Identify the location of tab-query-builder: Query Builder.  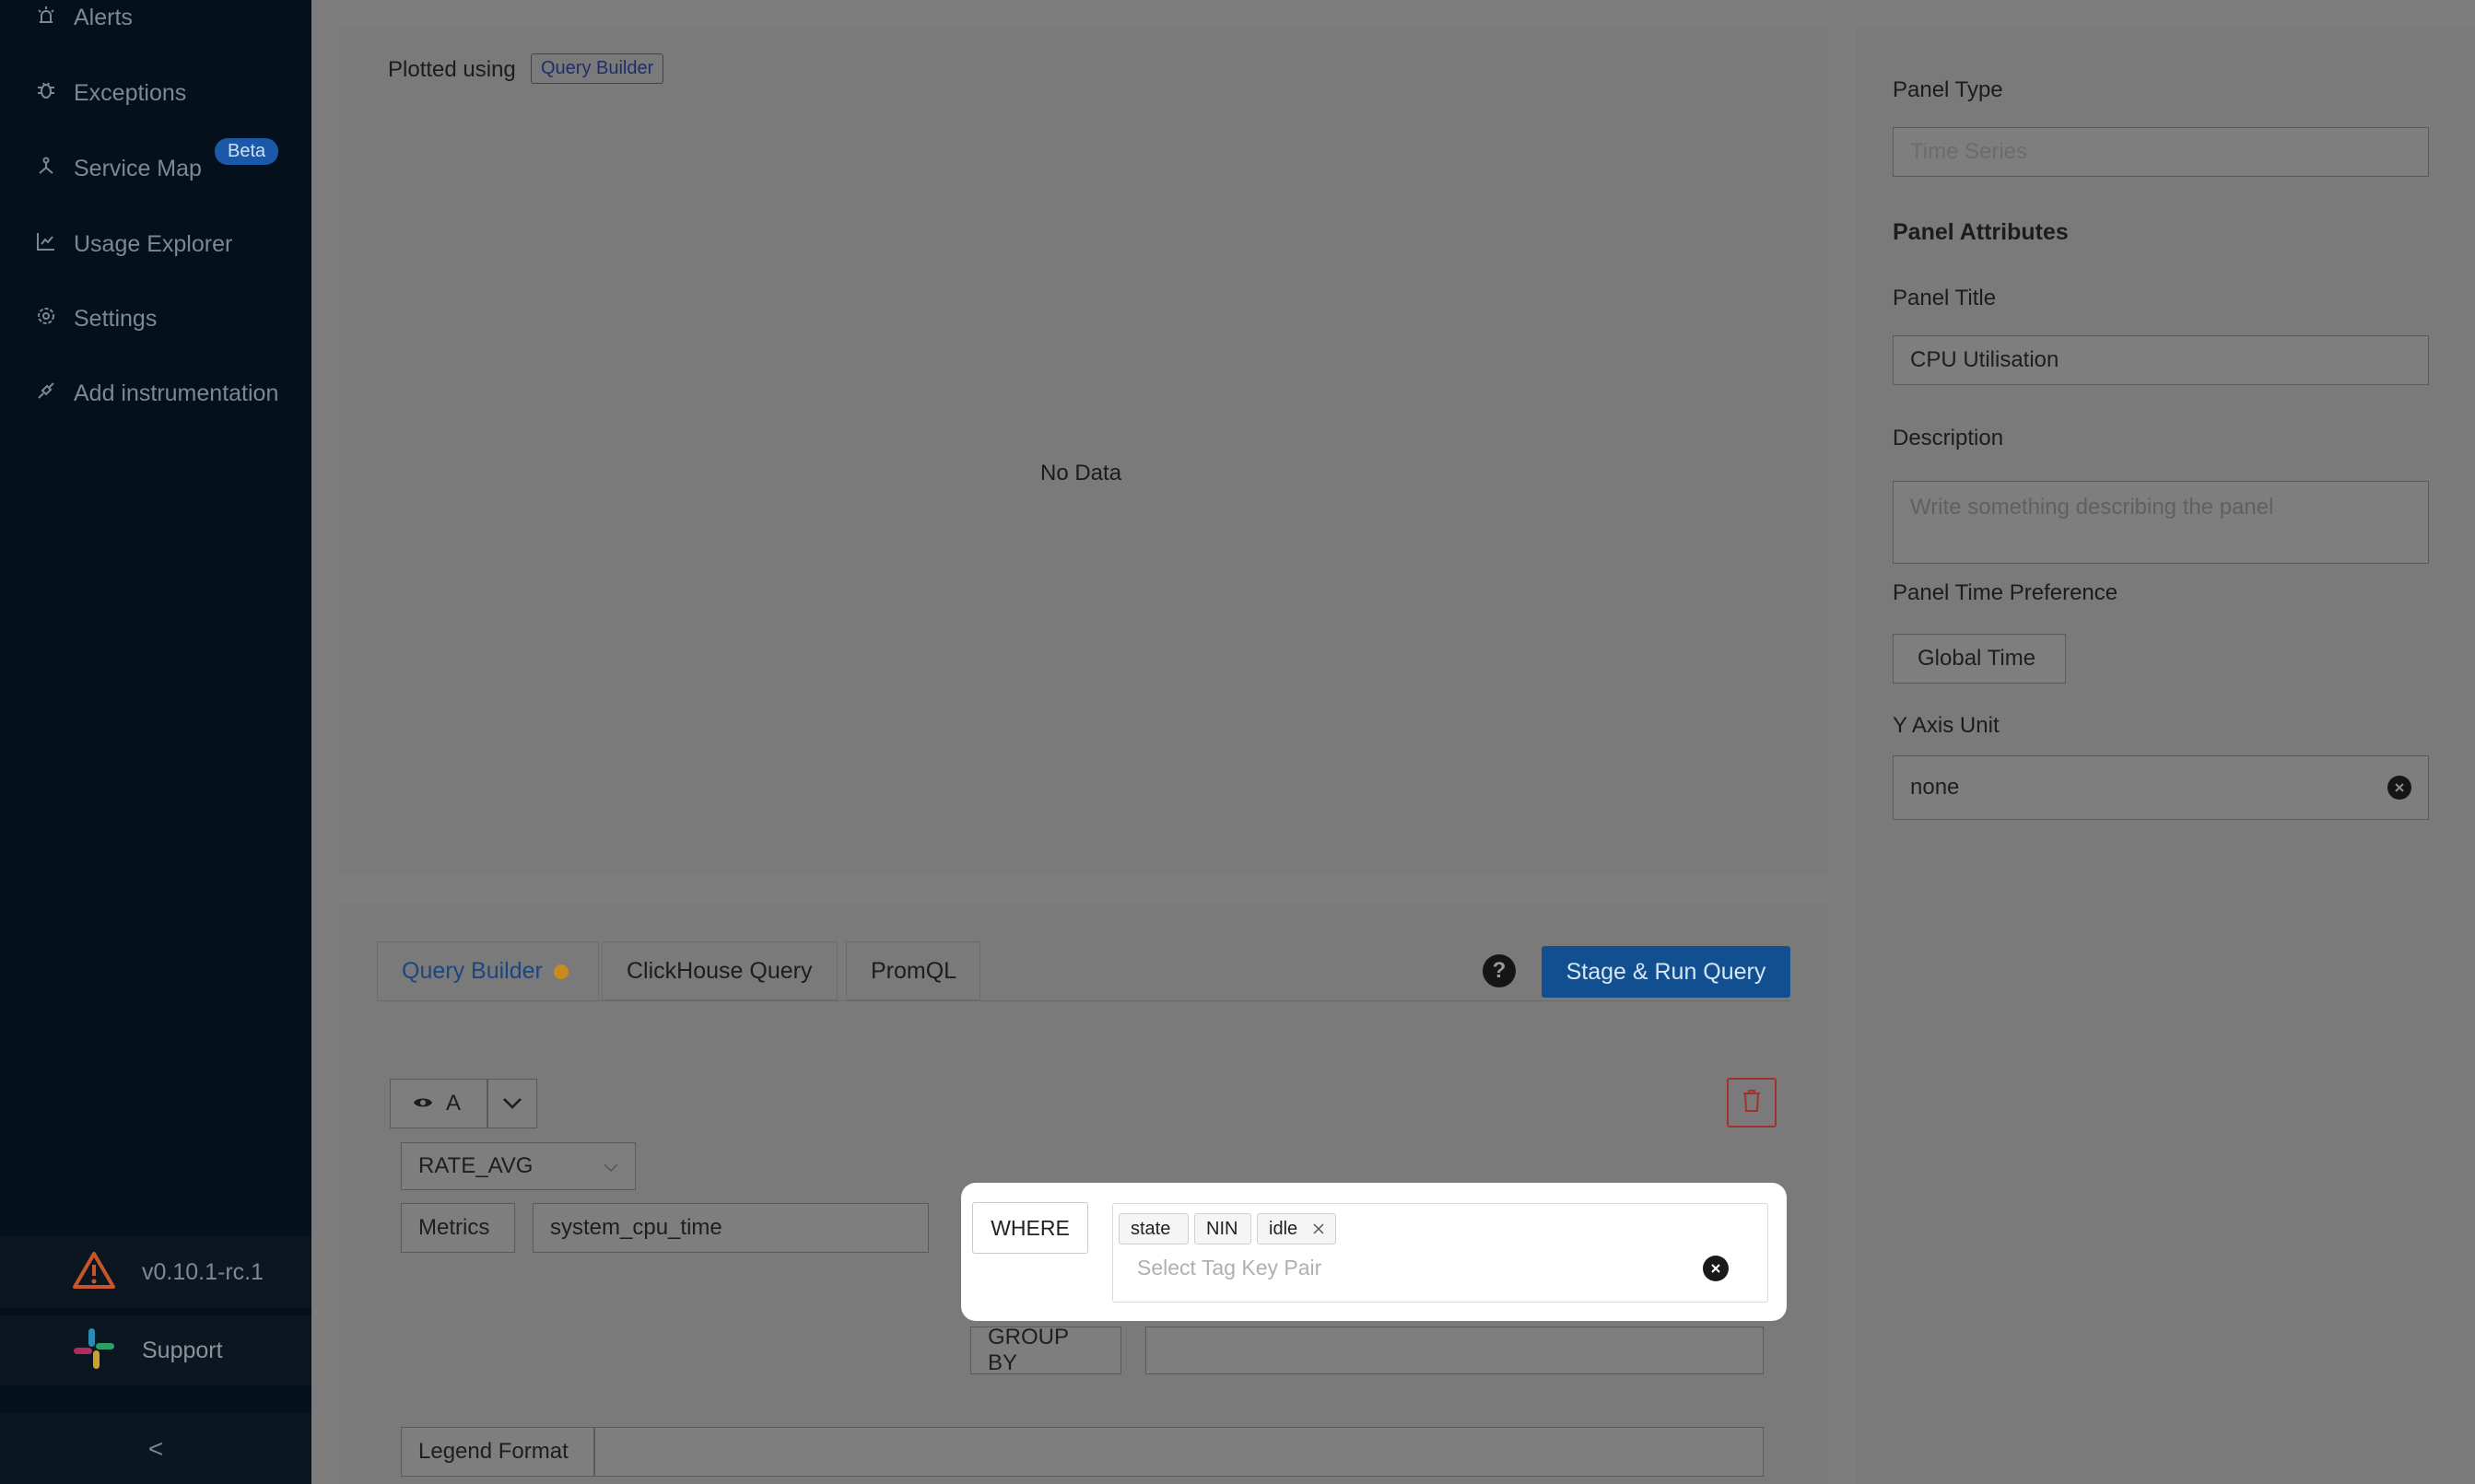
(488, 970).